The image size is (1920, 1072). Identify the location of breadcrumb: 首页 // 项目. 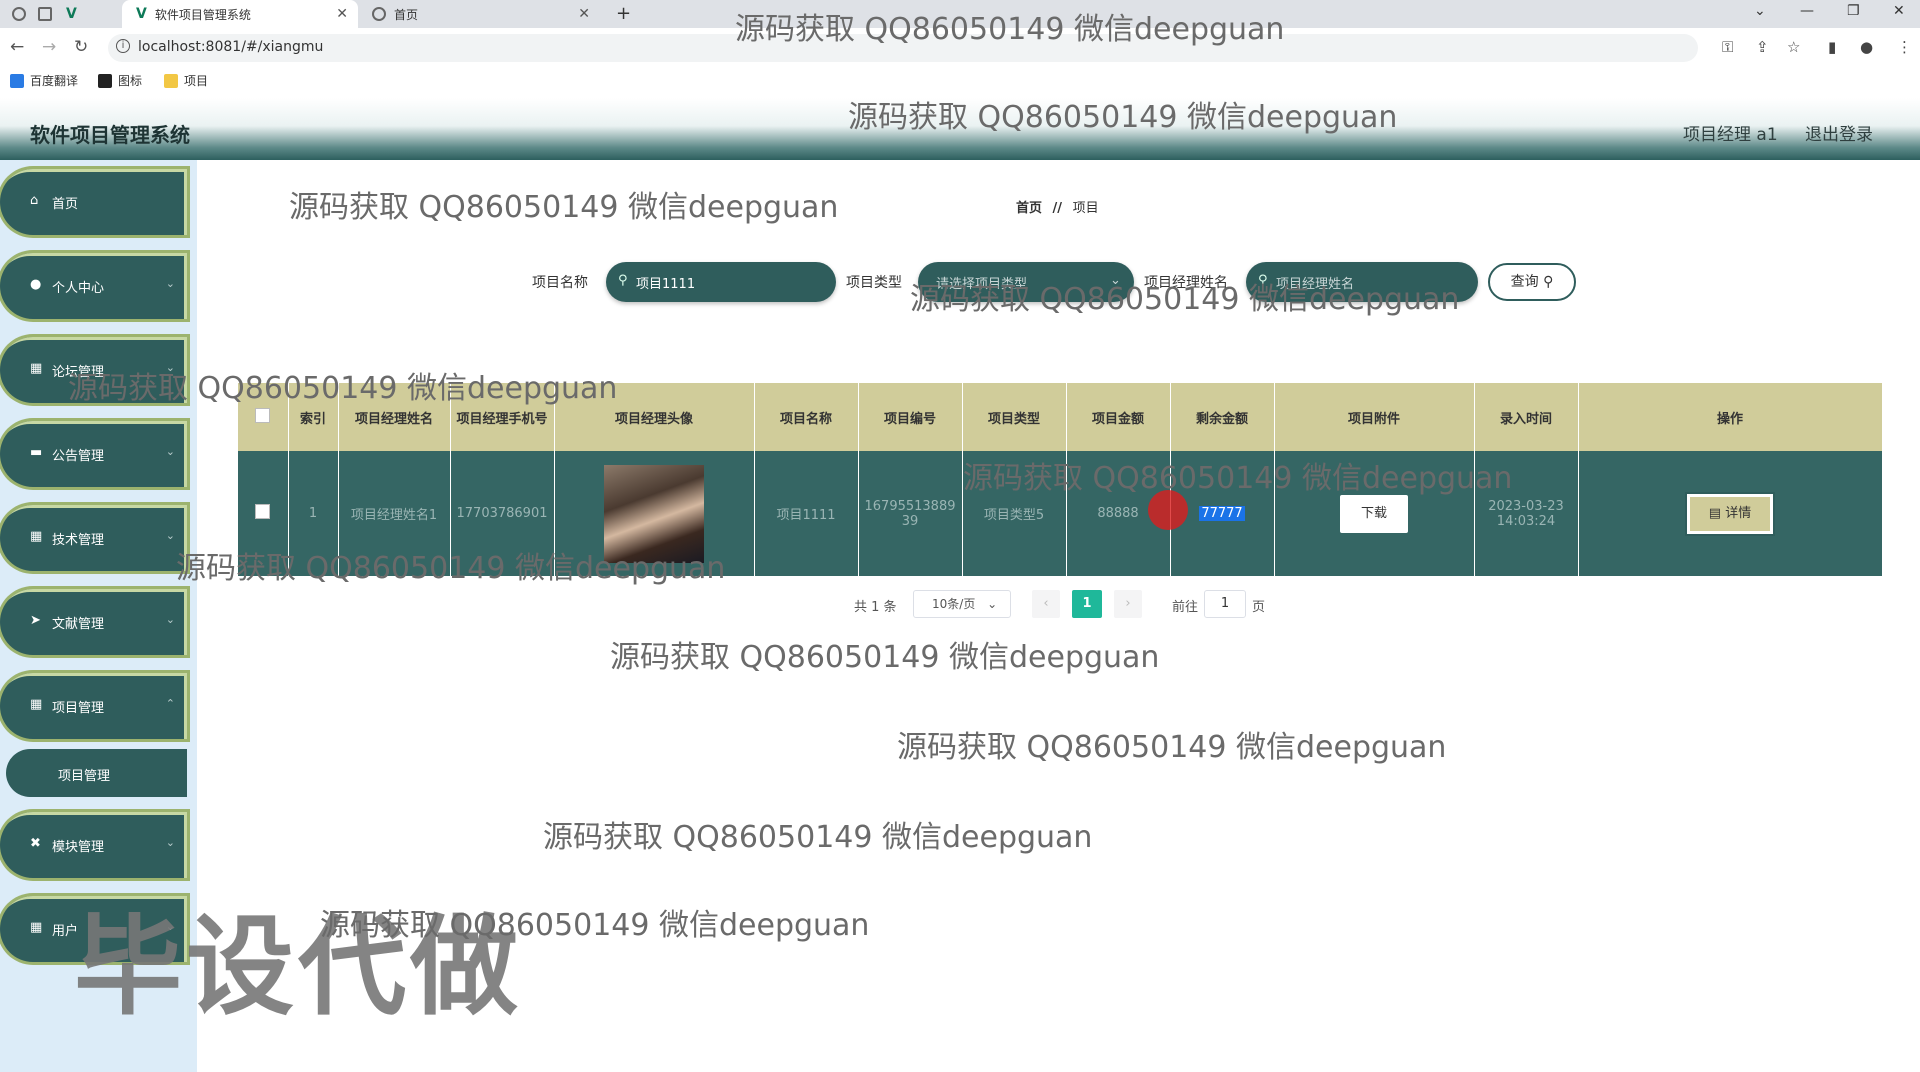
(1057, 206).